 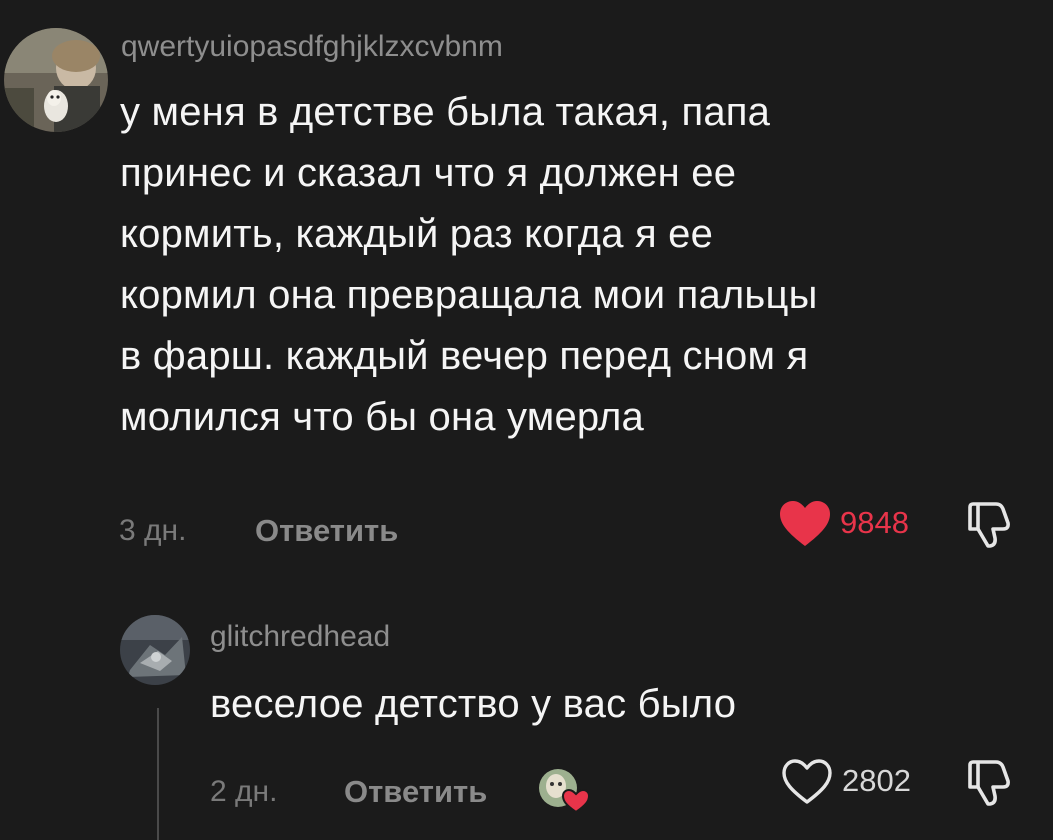 What do you see at coordinates (417, 234) in the screenshot?
I see `comment-text-line: кормить, каждый раз когда я ее` at bounding box center [417, 234].